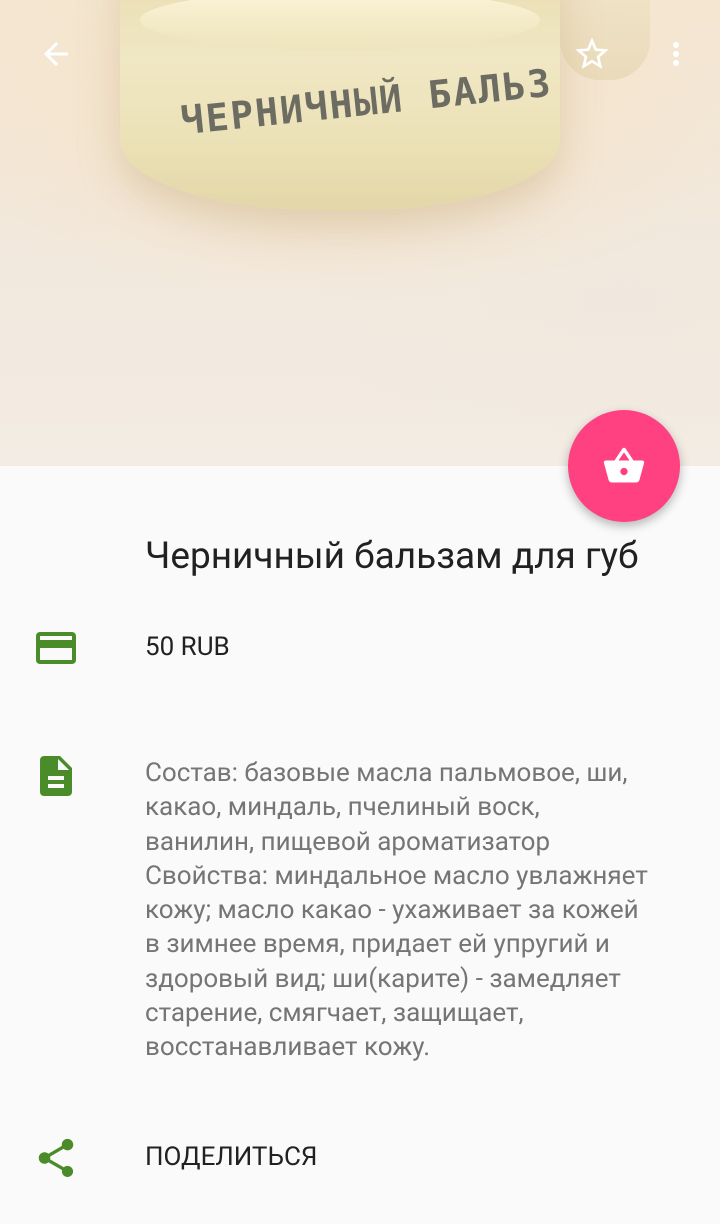 This screenshot has height=1224, width=720. I want to click on description-line: Состав: базовые масла пальмовое, ши,, so click(386, 773).